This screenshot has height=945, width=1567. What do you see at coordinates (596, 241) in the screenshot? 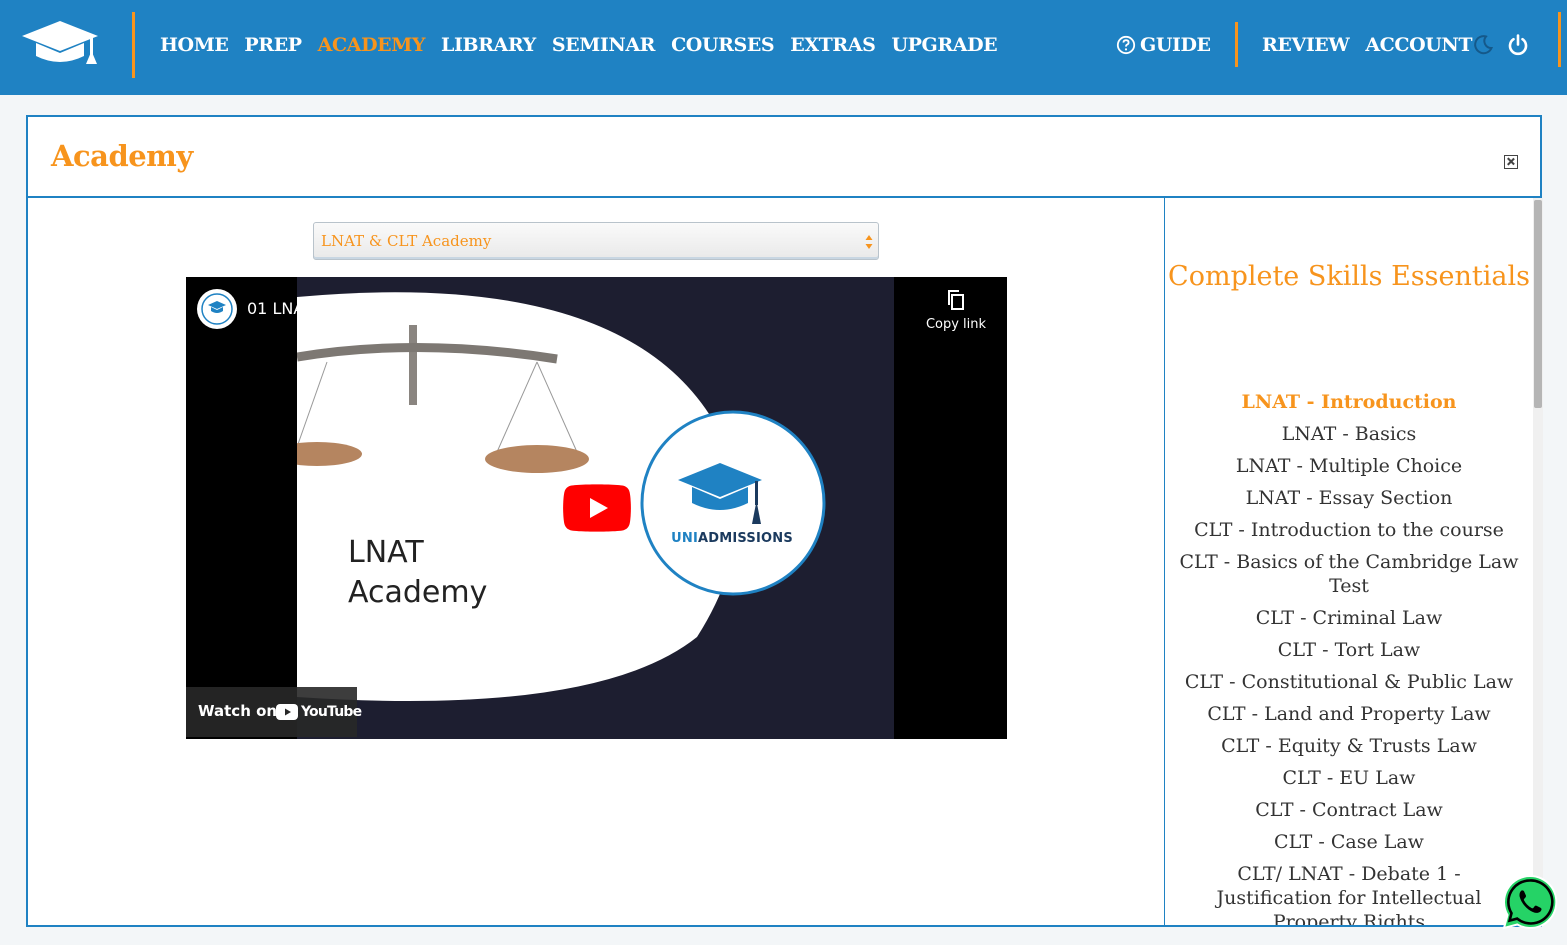
I see `academy-select: LNAT & CLT Academy` at bounding box center [596, 241].